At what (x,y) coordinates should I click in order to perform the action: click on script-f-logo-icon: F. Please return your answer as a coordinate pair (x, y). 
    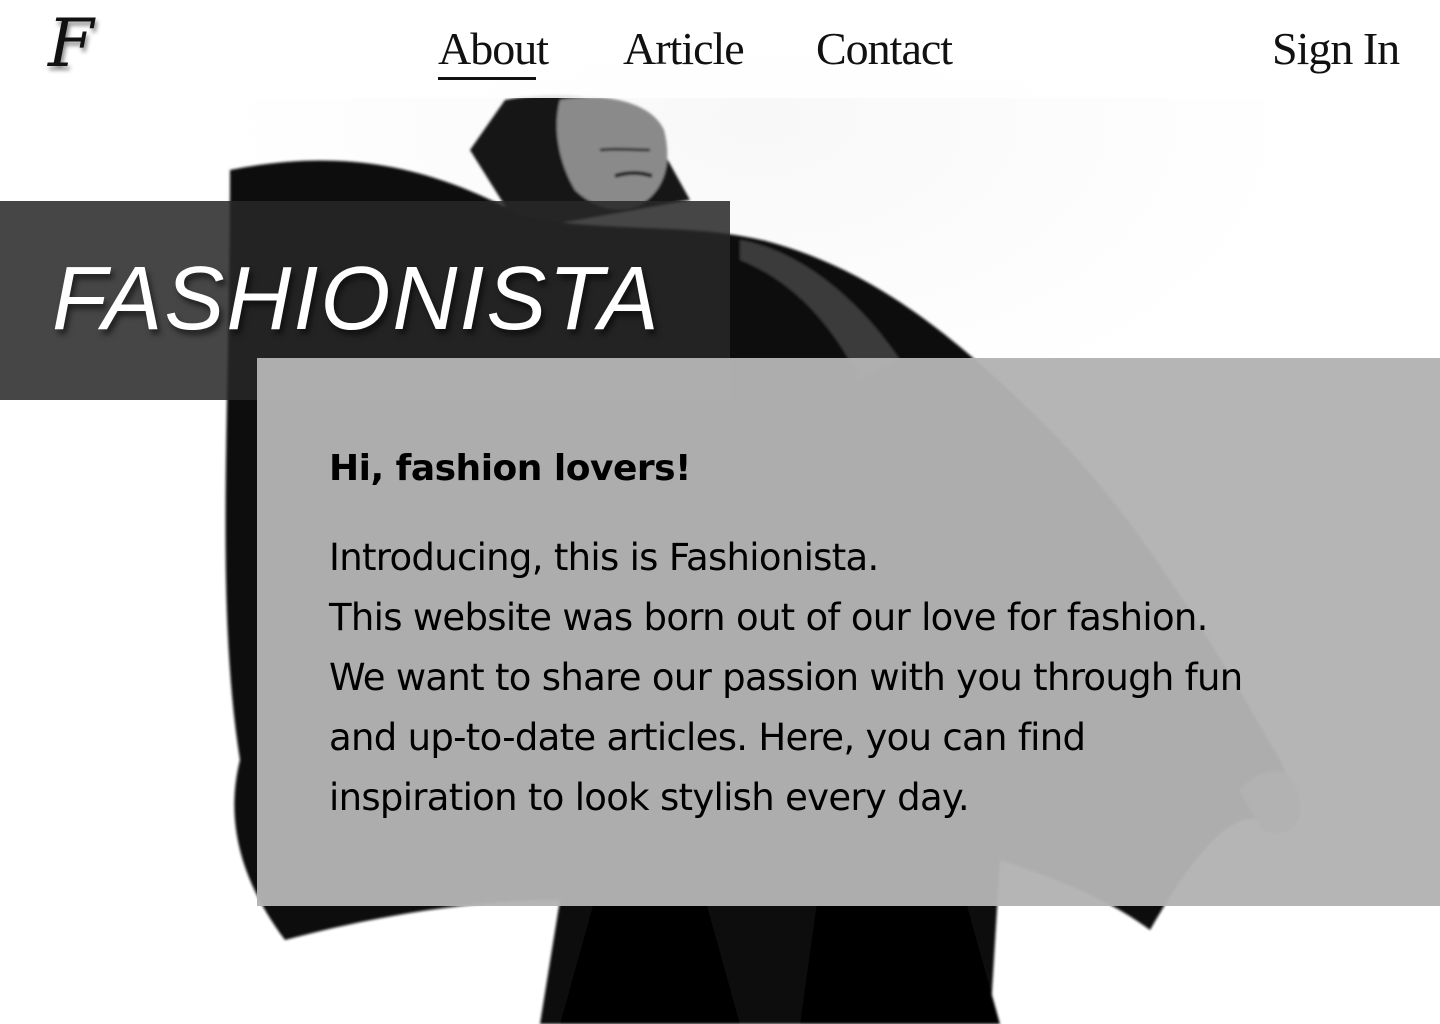
    Looking at the image, I should click on (93, 44).